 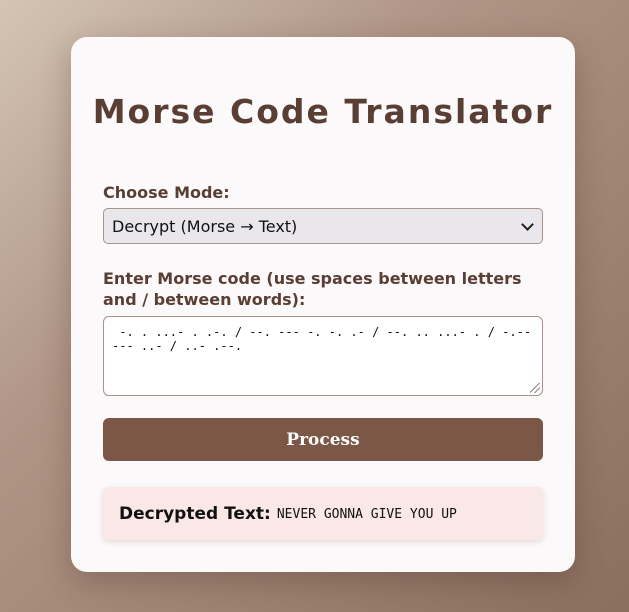 I want to click on mode-select: Decrypt (Morse → Text), so click(x=323, y=226).